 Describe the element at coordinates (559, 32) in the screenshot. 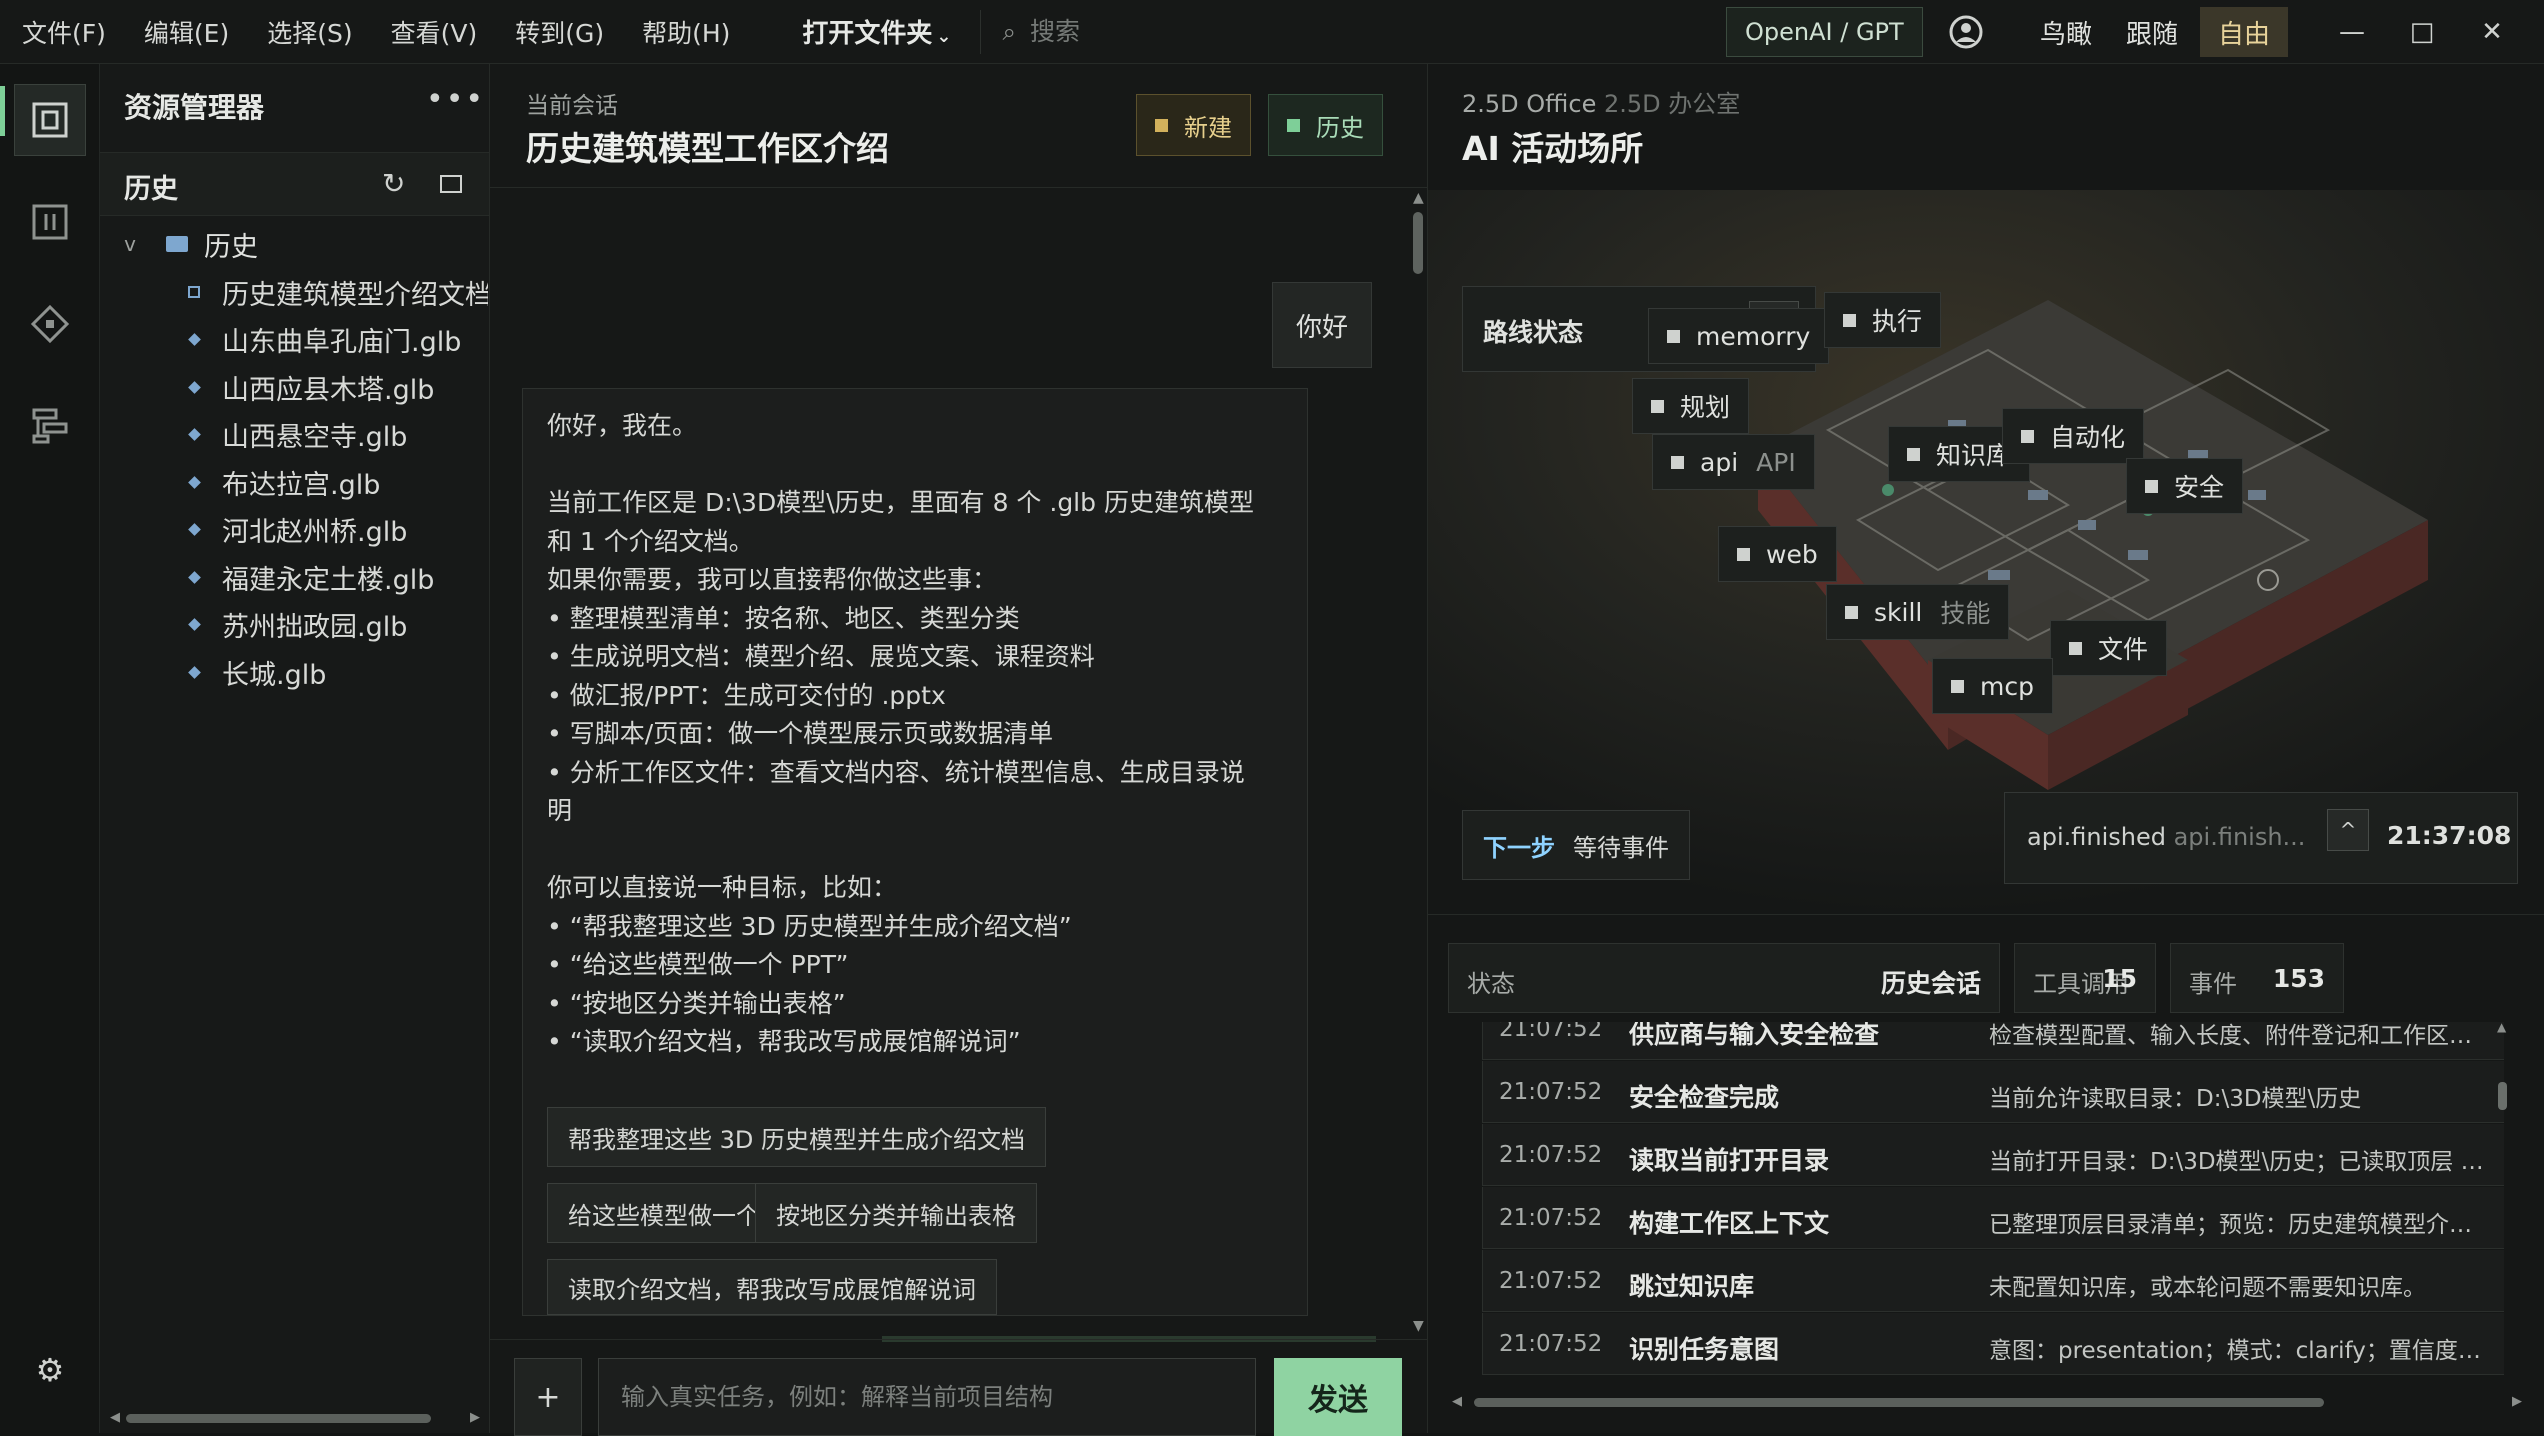

I see `menu-goto: 转到(G)` at that location.